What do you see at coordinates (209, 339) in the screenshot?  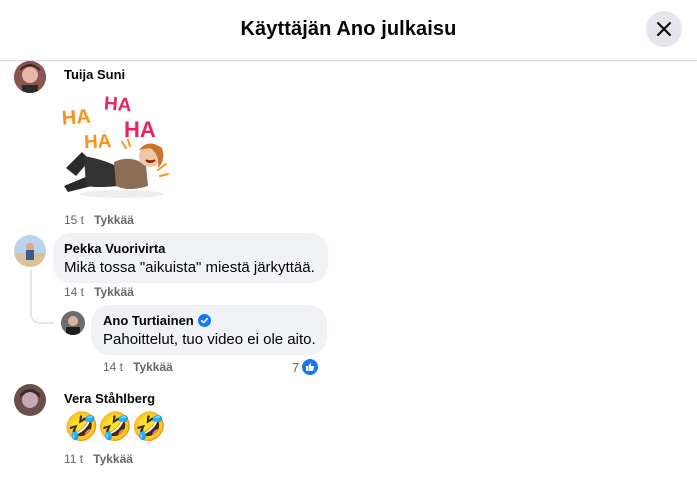 I see `reply-text: Pahoittelut, tuo video ei ole aito.` at bounding box center [209, 339].